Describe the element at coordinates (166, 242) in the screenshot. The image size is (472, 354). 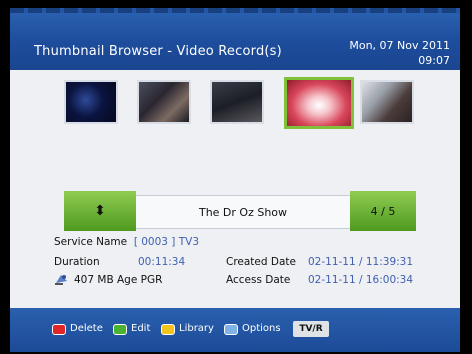
I see `service-name-value: [ 0003 ] TV3` at that location.